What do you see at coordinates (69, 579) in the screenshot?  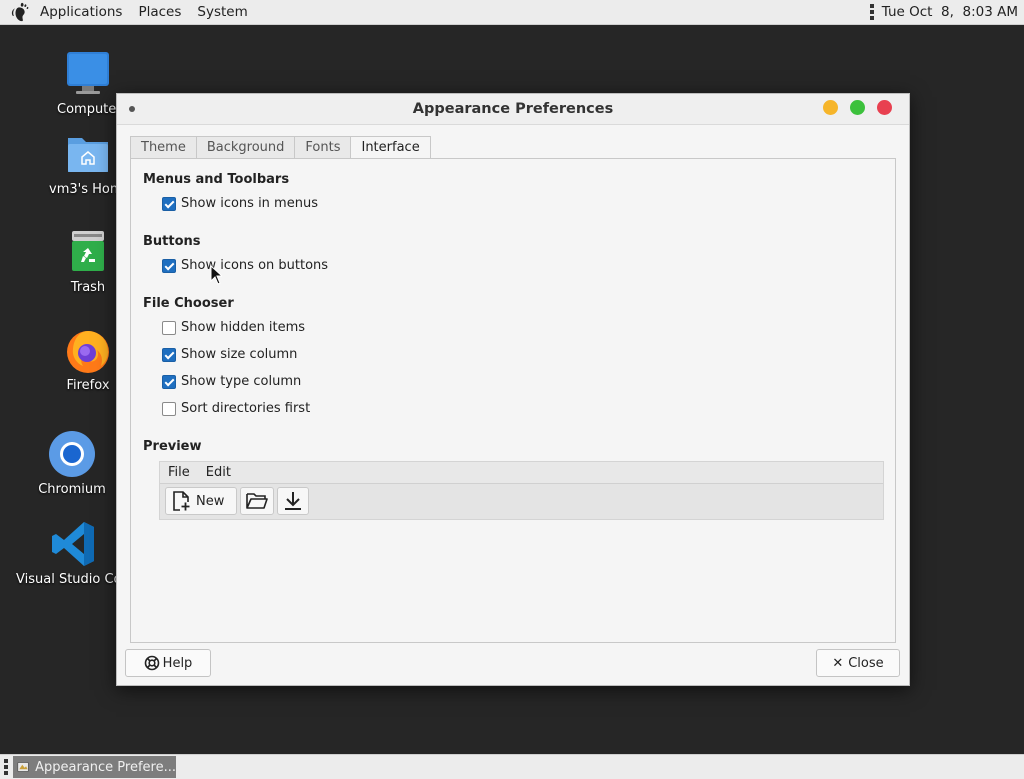 I see `desktop-icon-label: Visual Studio Co` at bounding box center [69, 579].